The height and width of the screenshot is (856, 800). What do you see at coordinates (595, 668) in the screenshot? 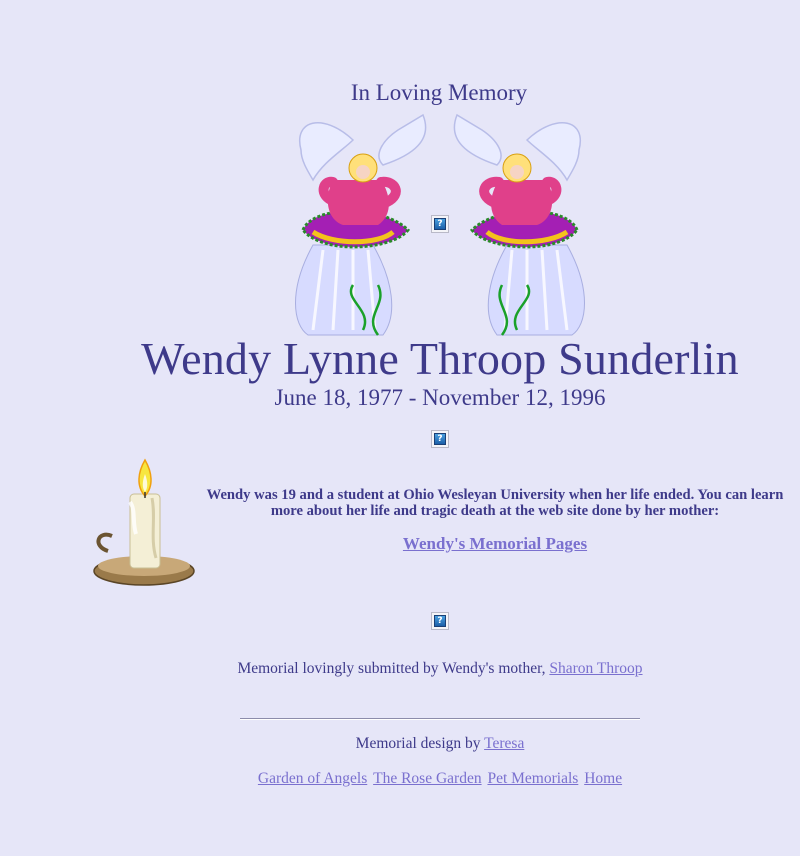
I see `author-link: Sharon Throop` at bounding box center [595, 668].